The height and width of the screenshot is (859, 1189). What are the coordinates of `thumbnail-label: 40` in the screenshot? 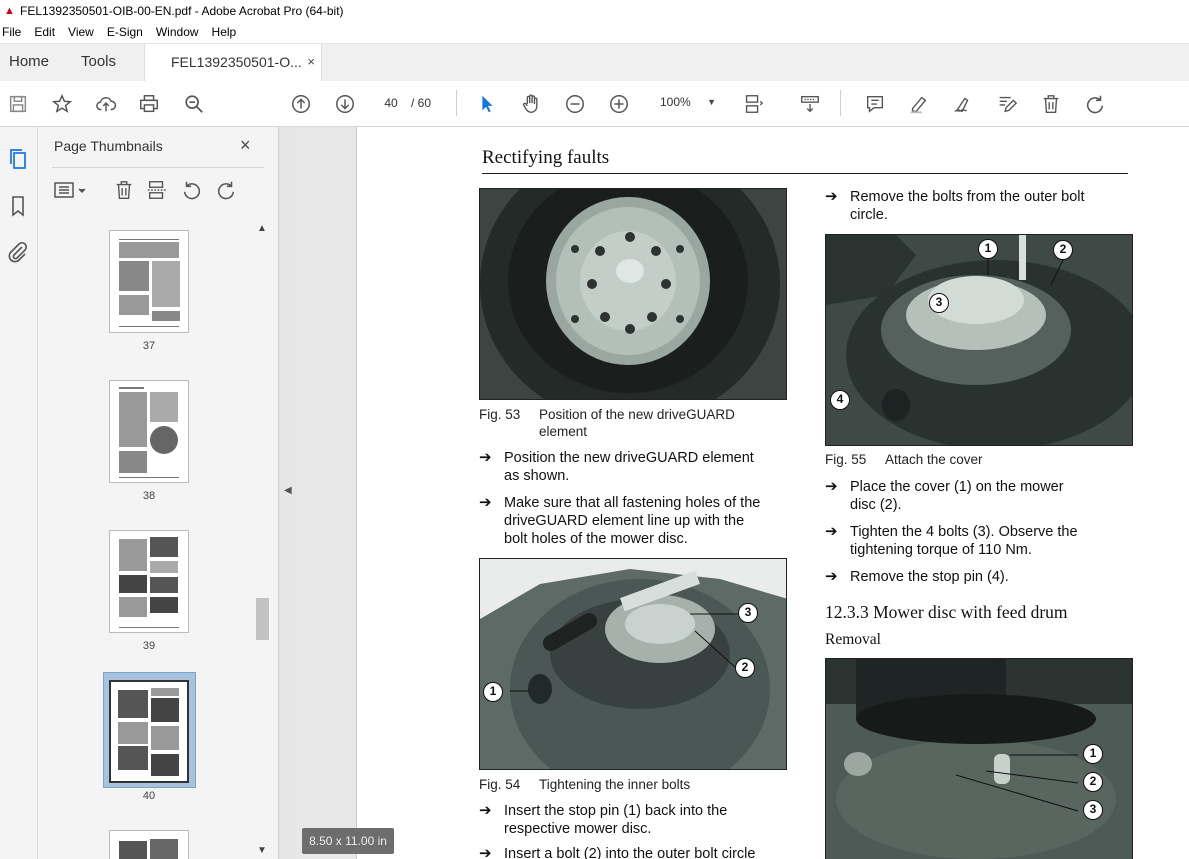 It's located at (149, 796).